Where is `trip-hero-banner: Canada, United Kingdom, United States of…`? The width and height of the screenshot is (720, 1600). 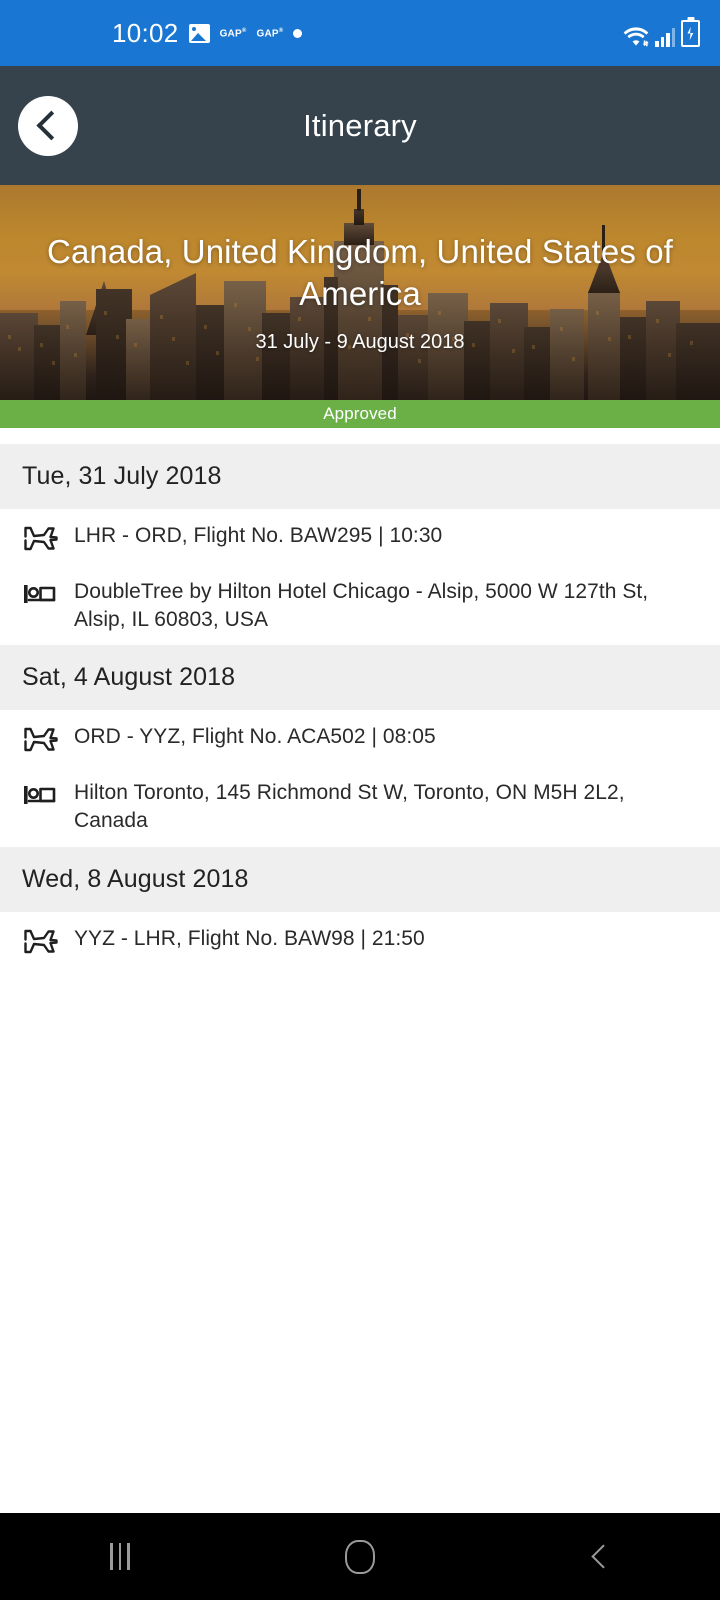 trip-hero-banner: Canada, United Kingdom, United States of… is located at coordinates (360, 292).